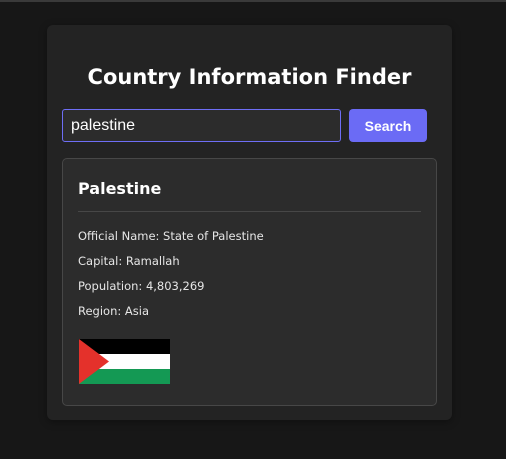 The width and height of the screenshot is (506, 459). What do you see at coordinates (124, 361) in the screenshot?
I see `palestine-flag-icon` at bounding box center [124, 361].